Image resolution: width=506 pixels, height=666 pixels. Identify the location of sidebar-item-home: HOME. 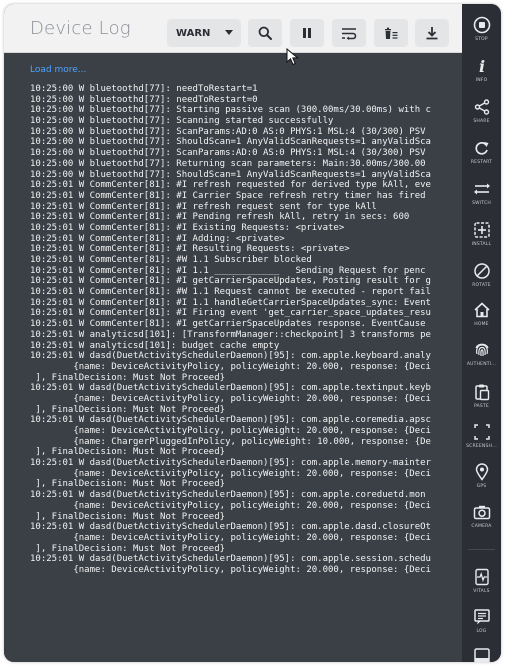
(481, 315).